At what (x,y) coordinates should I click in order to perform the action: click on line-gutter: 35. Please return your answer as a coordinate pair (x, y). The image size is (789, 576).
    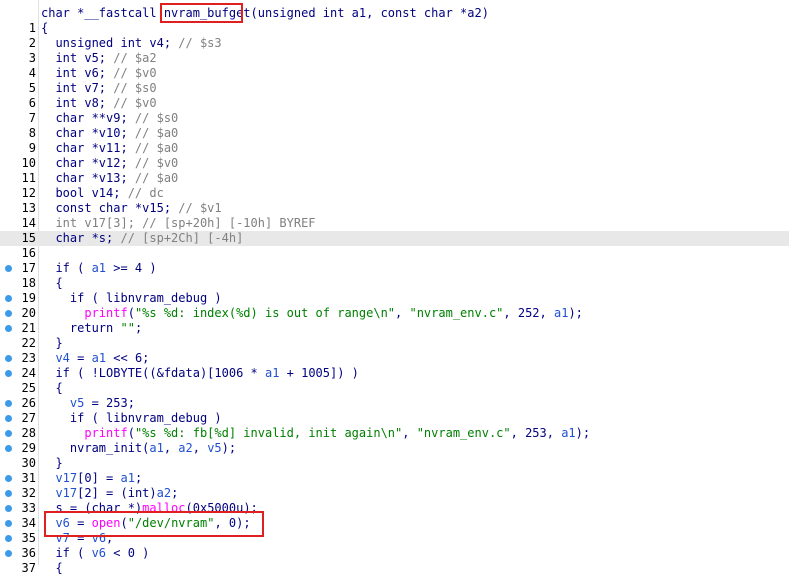
    Looking at the image, I should click on (19, 538).